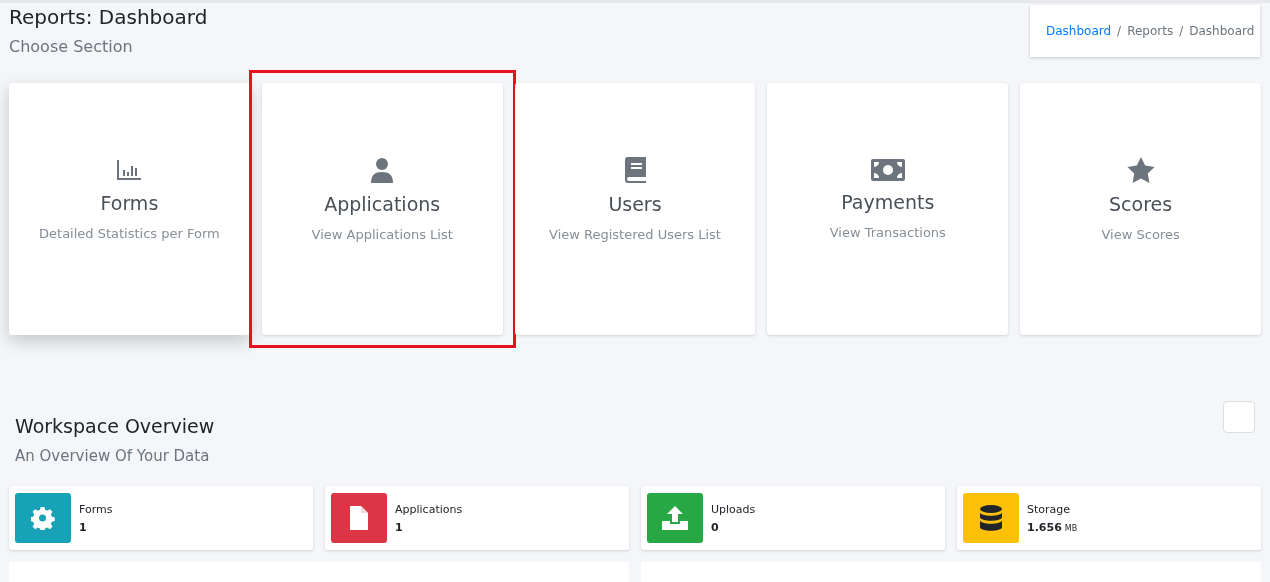 This screenshot has width=1270, height=582. I want to click on gear-icon, so click(43, 518).